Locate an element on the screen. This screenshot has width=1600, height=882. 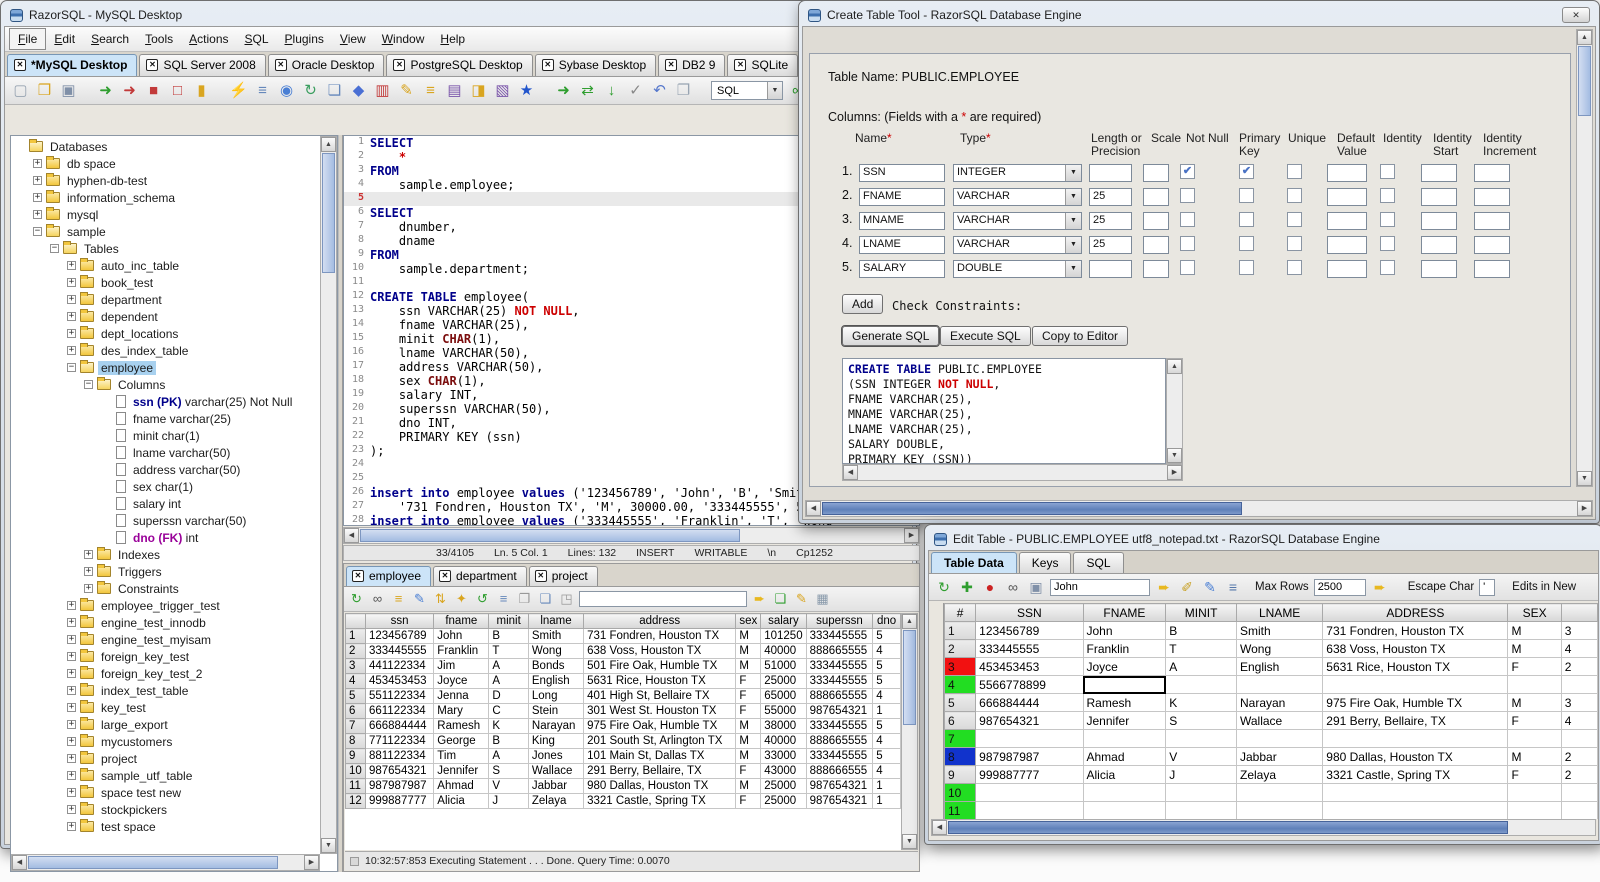
cell: F is located at coordinates (748, 696).